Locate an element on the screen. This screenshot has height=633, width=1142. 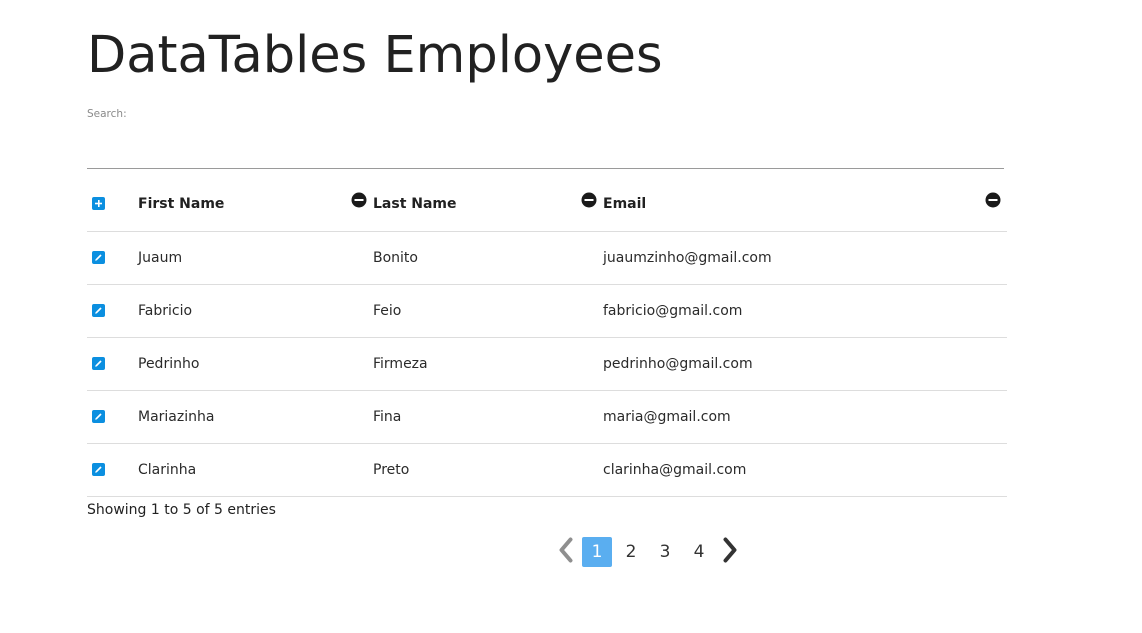
control-column-header is located at coordinates (112, 204).